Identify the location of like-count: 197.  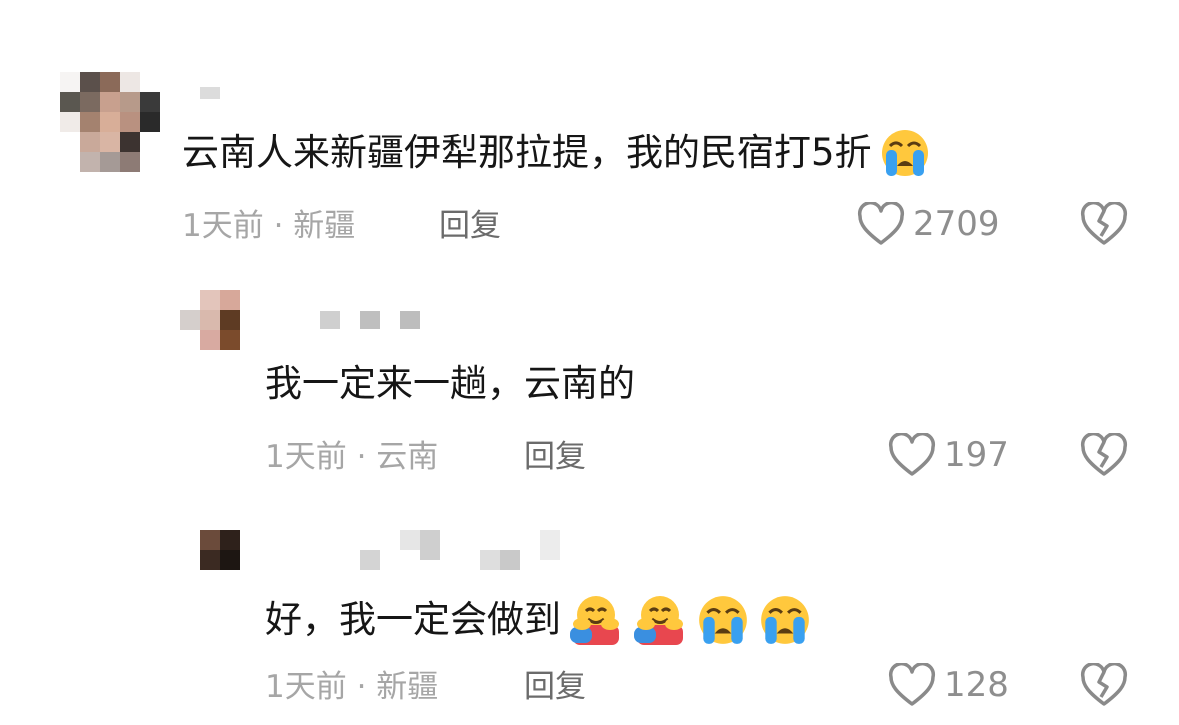
(976, 455).